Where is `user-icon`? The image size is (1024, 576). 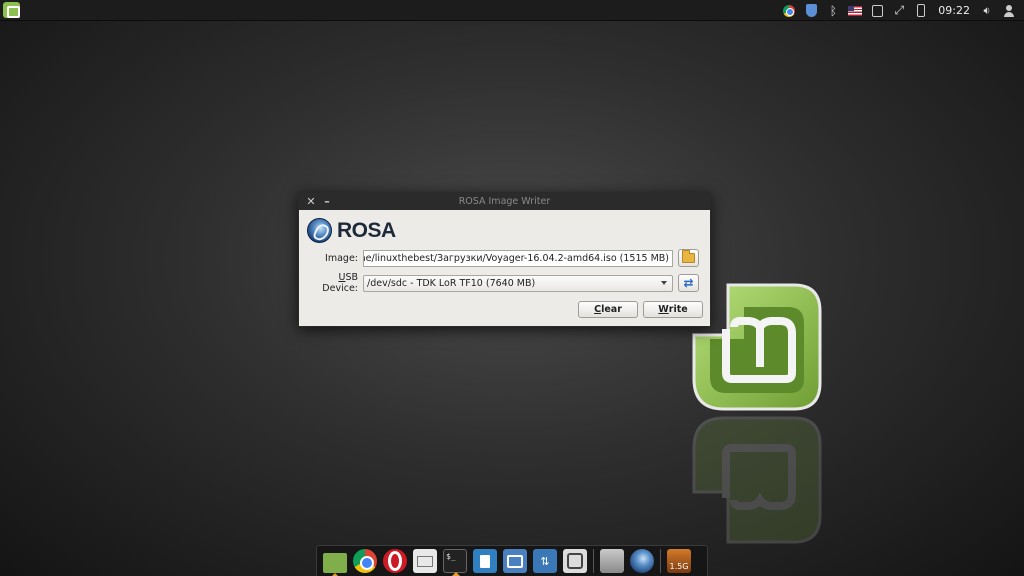
user-icon is located at coordinates (1009, 11).